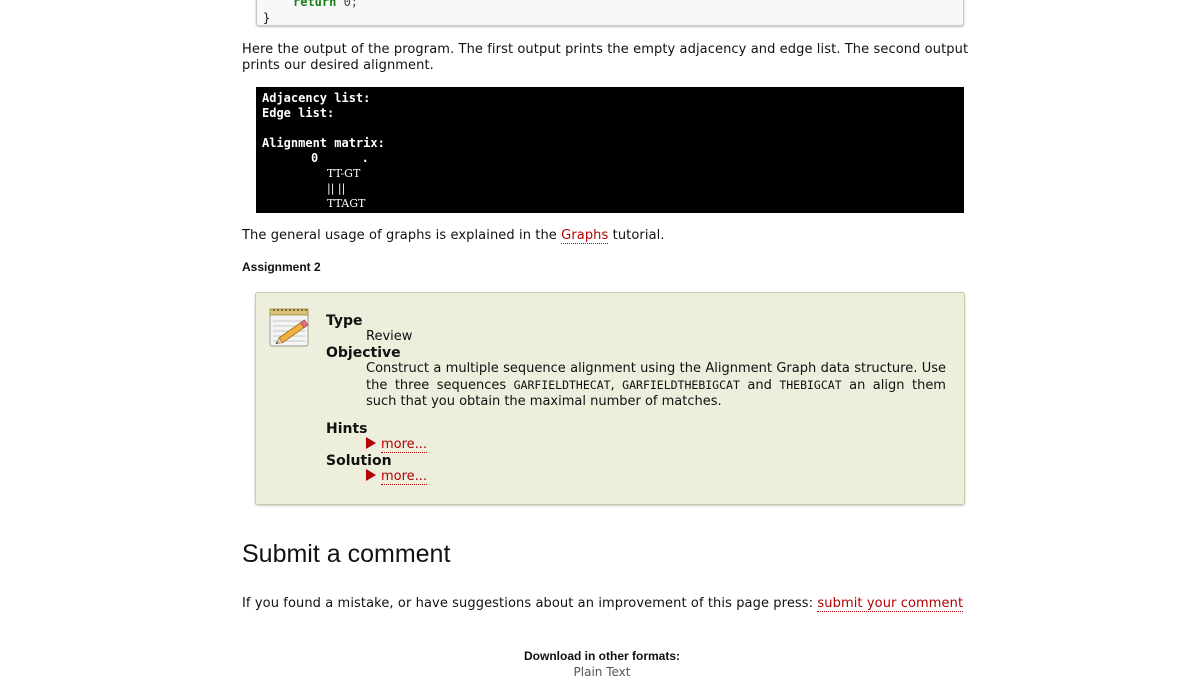 Image resolution: width=1202 pixels, height=679 pixels. I want to click on terminal-matrix-row-4: TTAGT, so click(346, 203).